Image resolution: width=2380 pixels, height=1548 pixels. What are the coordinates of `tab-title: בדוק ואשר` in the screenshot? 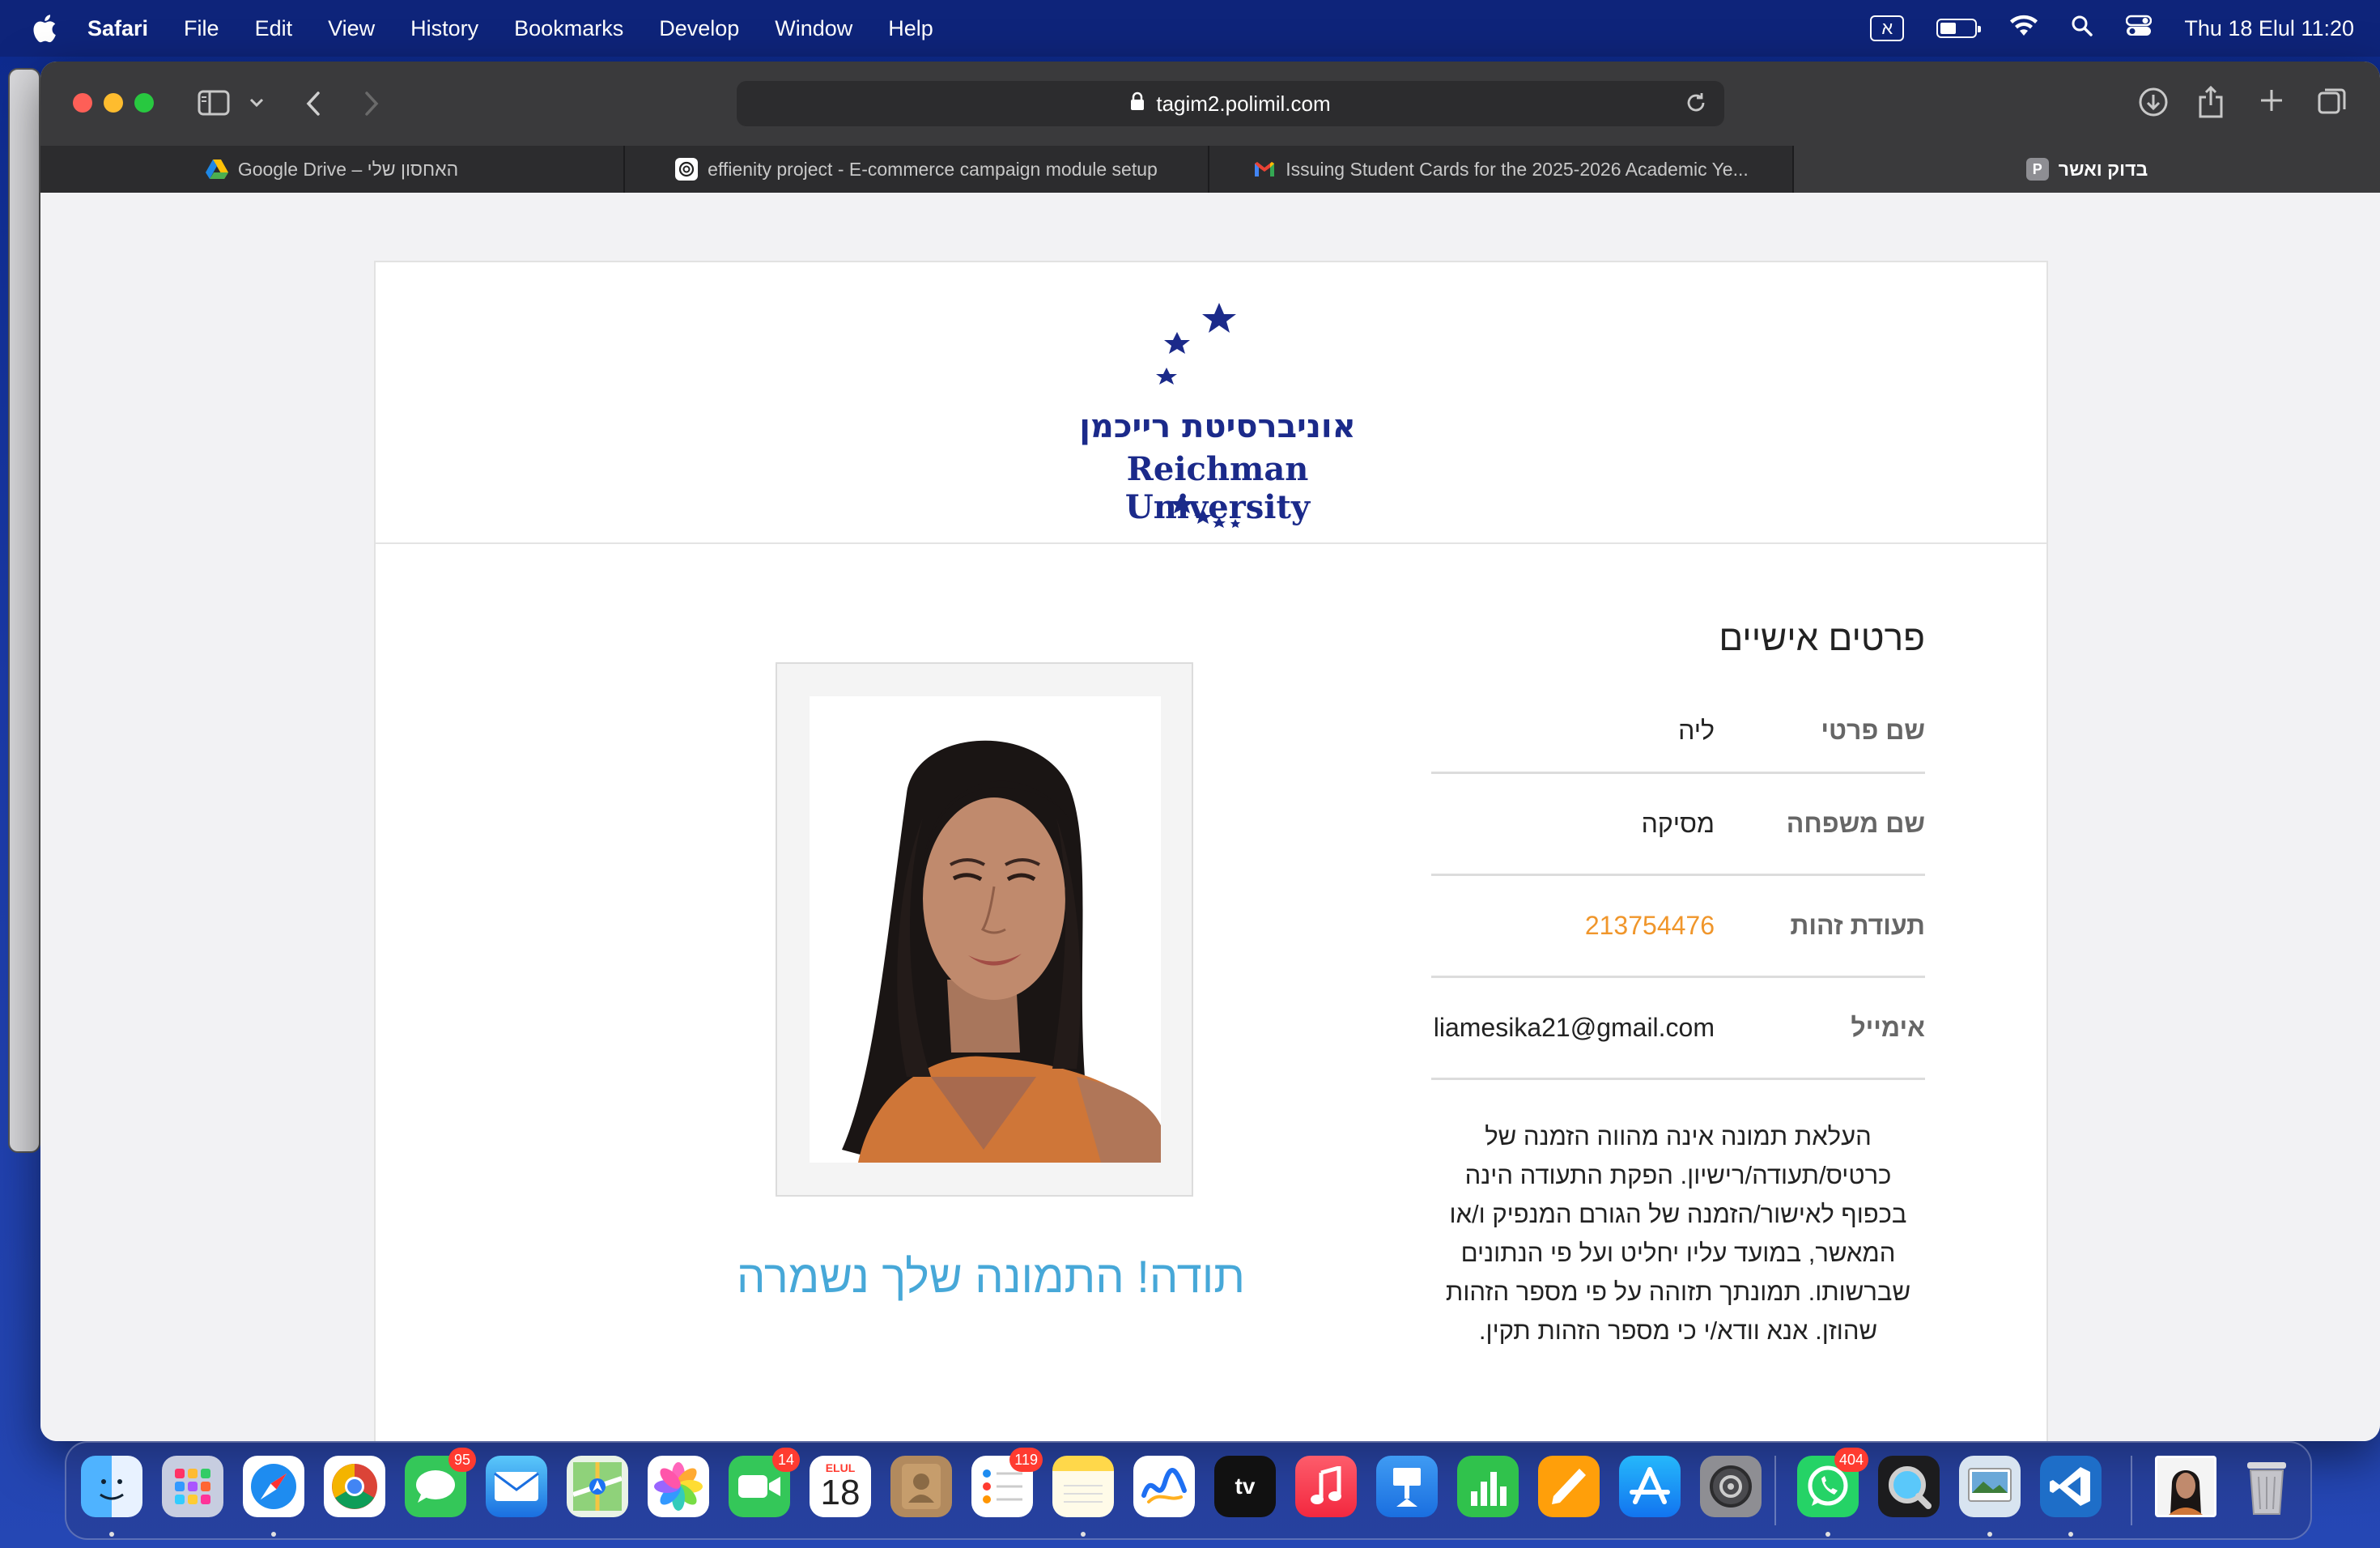 It's located at (2103, 169).